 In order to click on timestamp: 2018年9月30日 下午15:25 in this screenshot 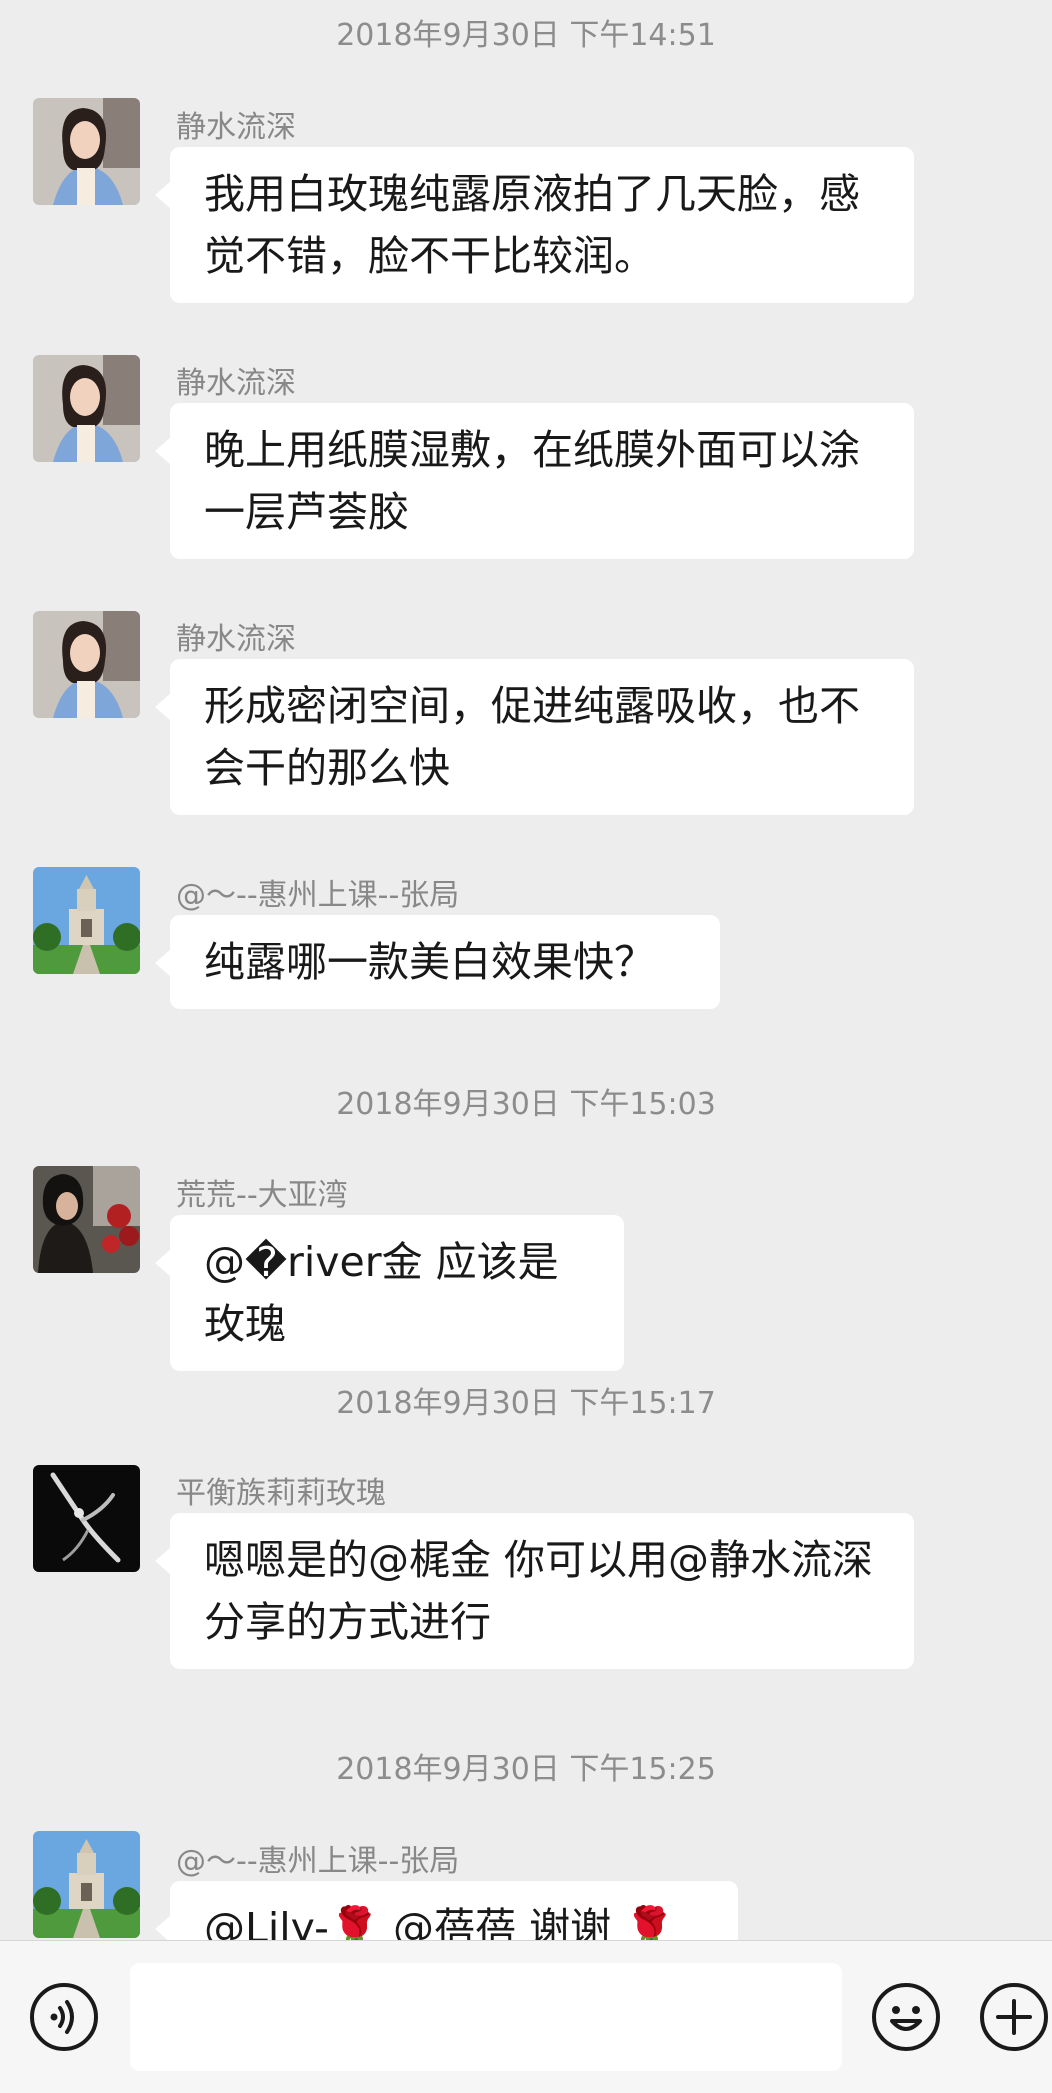, I will do `click(526, 1769)`.